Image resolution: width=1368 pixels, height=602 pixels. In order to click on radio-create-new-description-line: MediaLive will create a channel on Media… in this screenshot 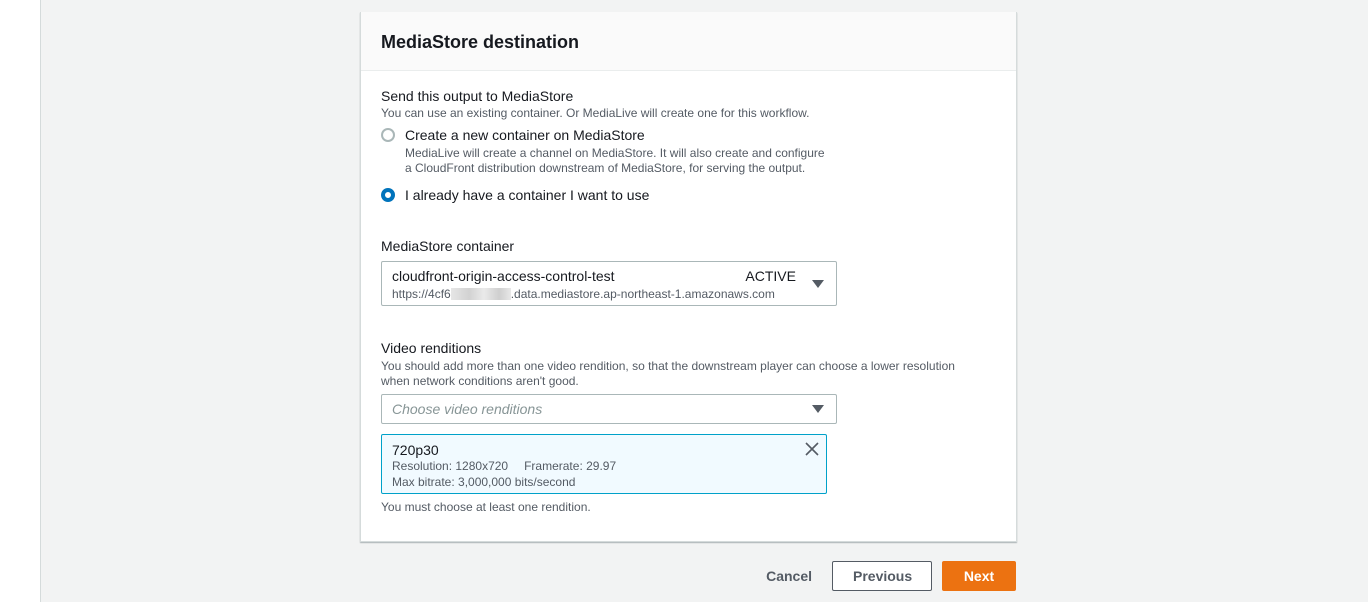, I will do `click(615, 153)`.